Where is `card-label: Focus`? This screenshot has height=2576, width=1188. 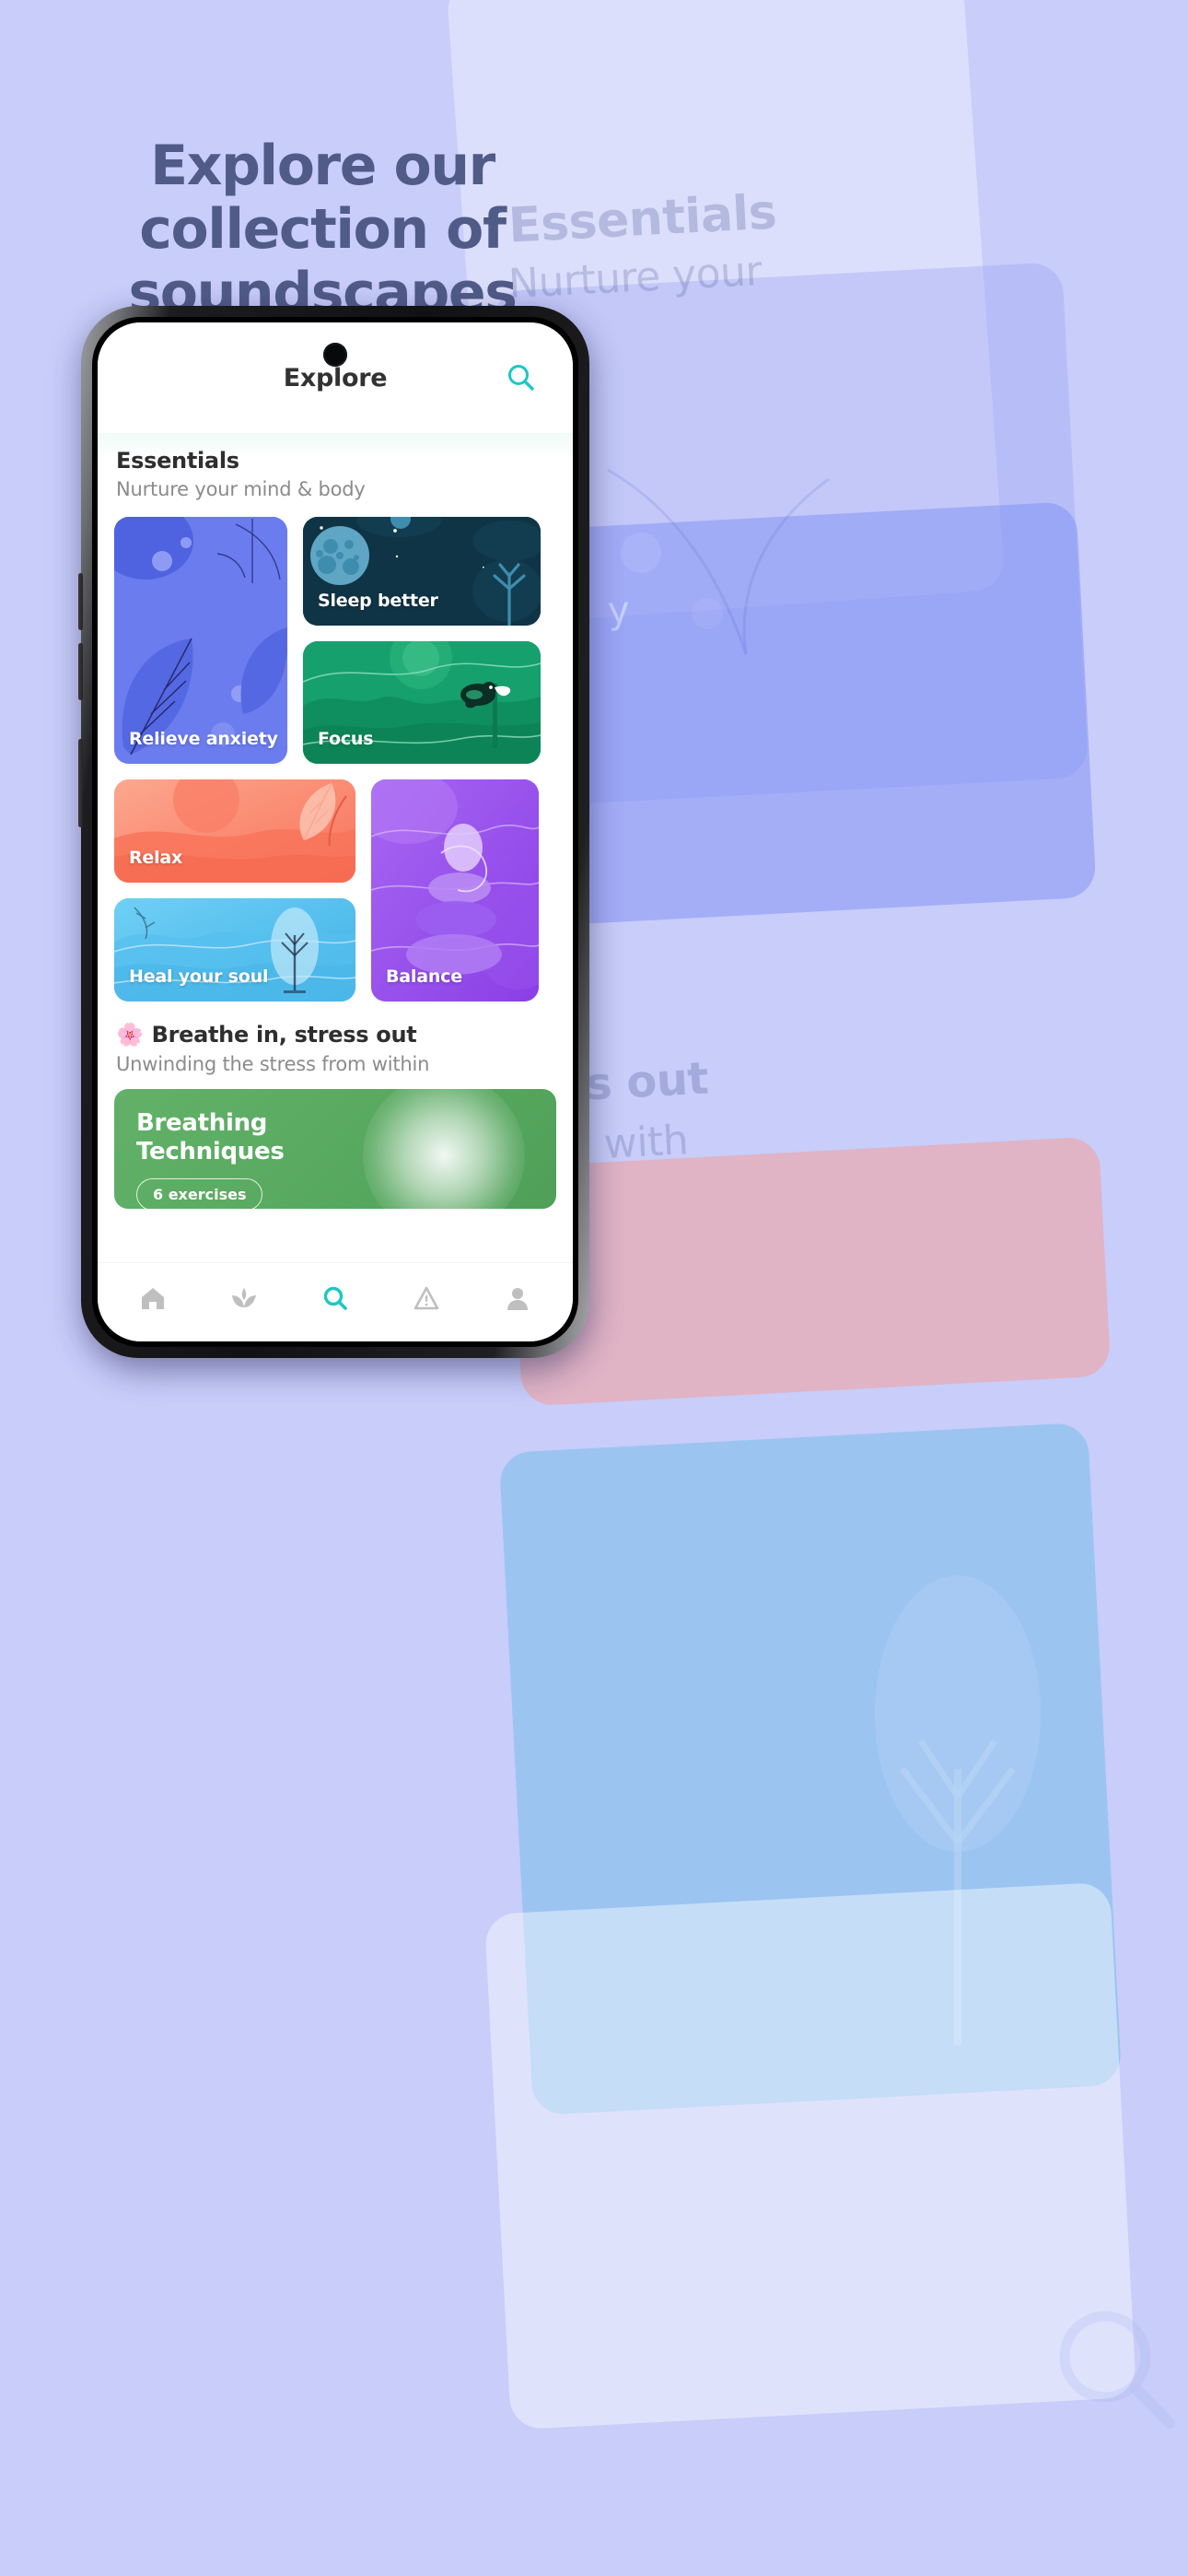 card-label: Focus is located at coordinates (346, 739).